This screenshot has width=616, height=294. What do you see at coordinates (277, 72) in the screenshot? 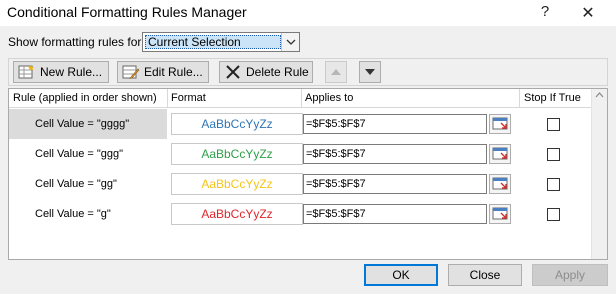
I see `delete-rule-label: Delete Rule` at bounding box center [277, 72].